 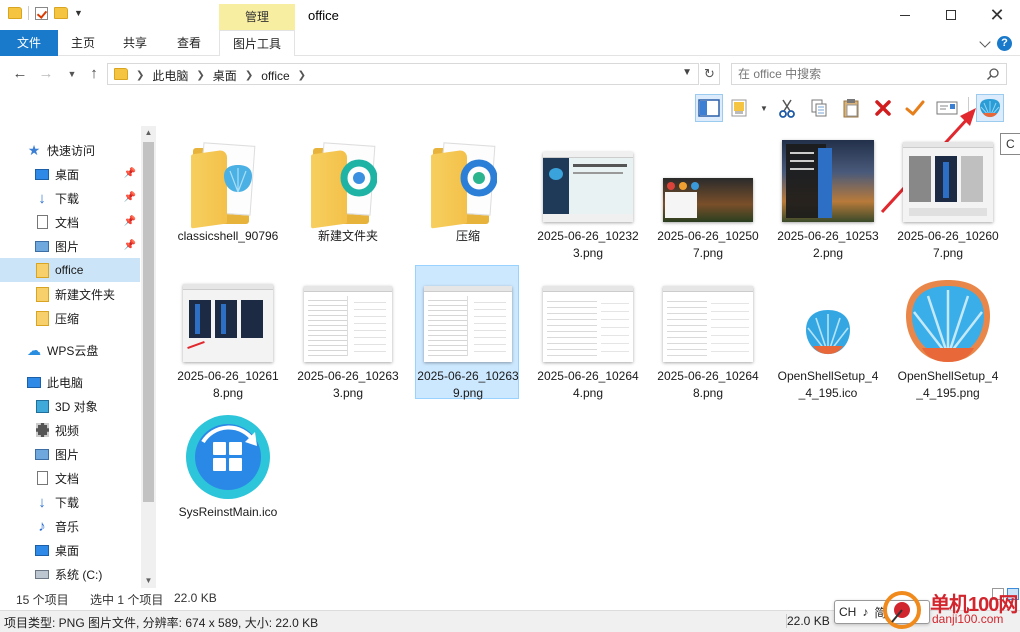 I want to click on breadcrumb-office: office, so click(x=275, y=76).